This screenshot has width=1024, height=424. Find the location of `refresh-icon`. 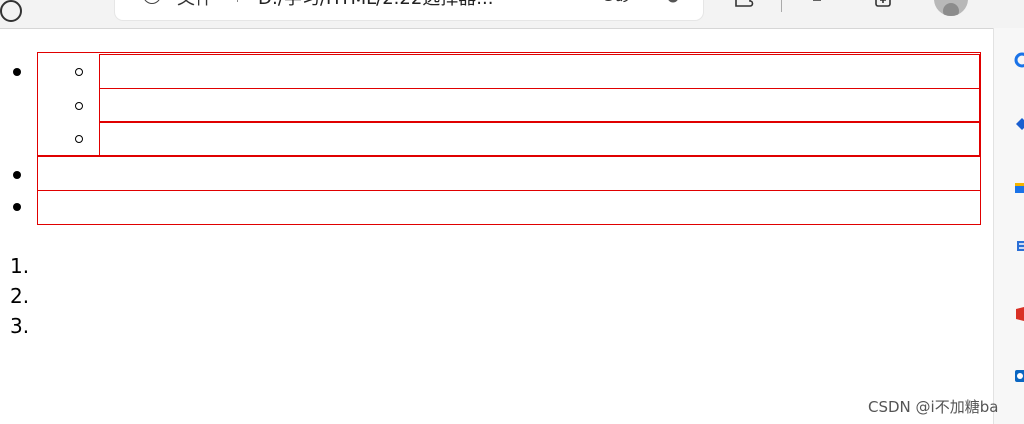

refresh-icon is located at coordinates (11, 11).